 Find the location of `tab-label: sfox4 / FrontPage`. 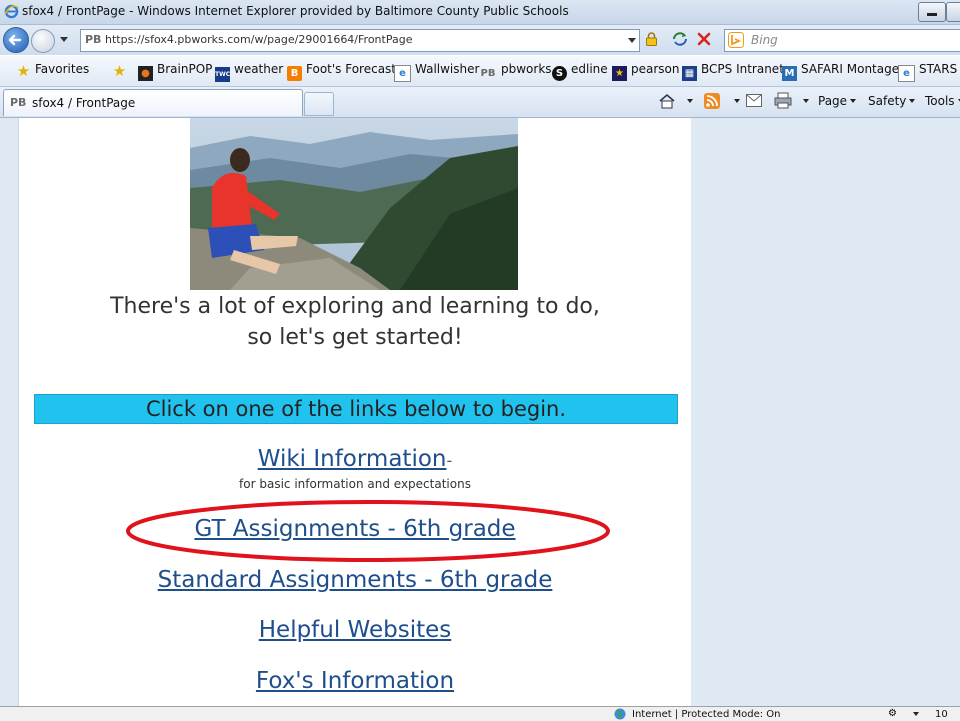

tab-label: sfox4 / FrontPage is located at coordinates (84, 103).